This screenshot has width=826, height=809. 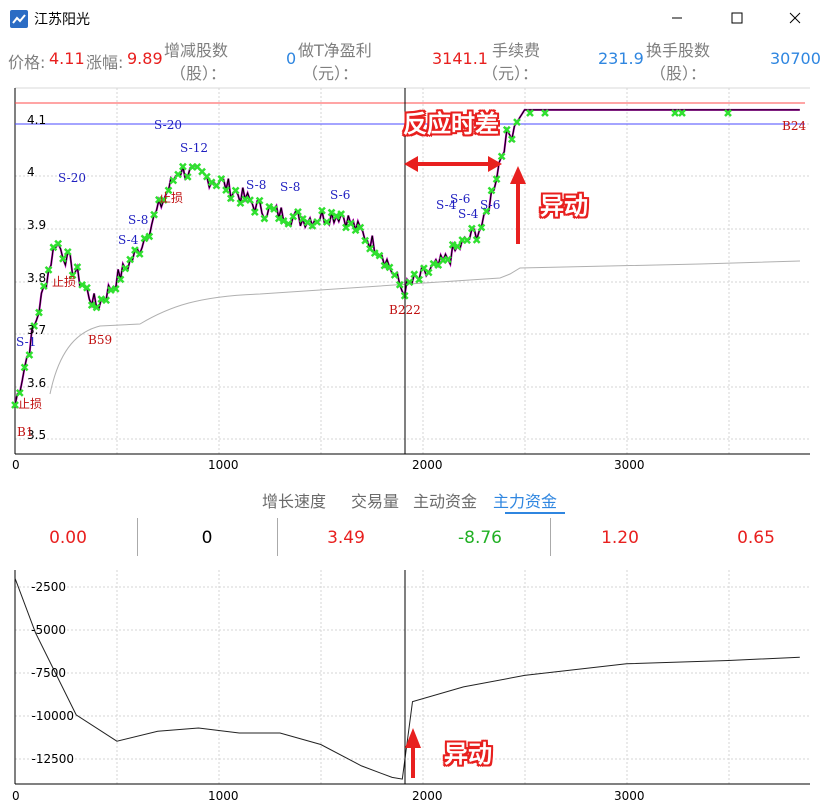 I want to click on funds-y-tick-12500: -12500, so click(x=52, y=759).